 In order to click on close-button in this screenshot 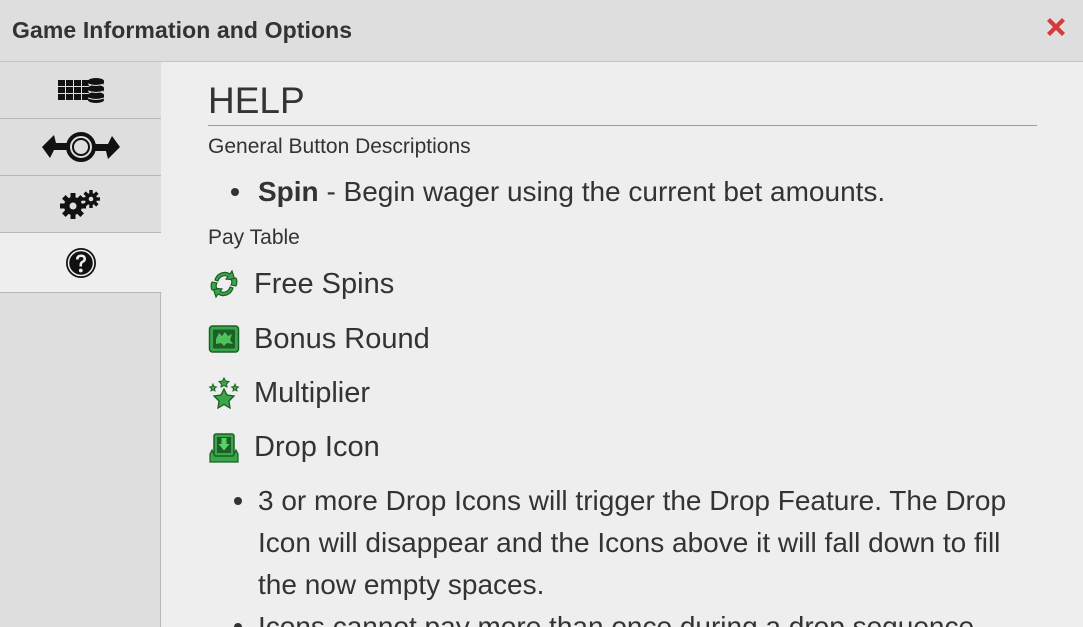, I will do `click(1056, 27)`.